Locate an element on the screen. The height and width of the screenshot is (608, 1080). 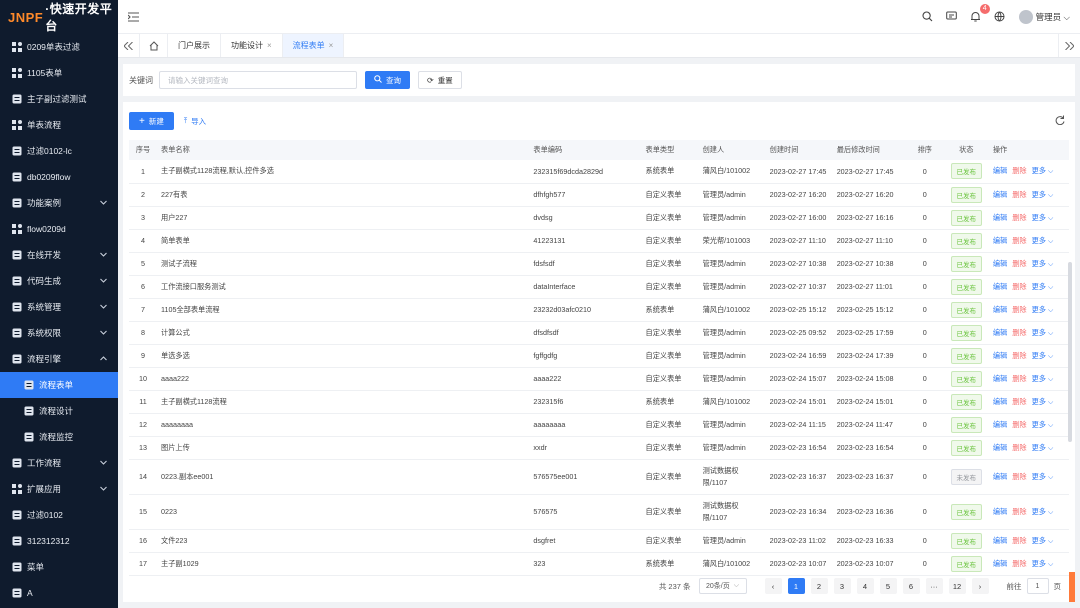
sidebar-item-0: 0209单表过滤 is located at coordinates (59, 47).